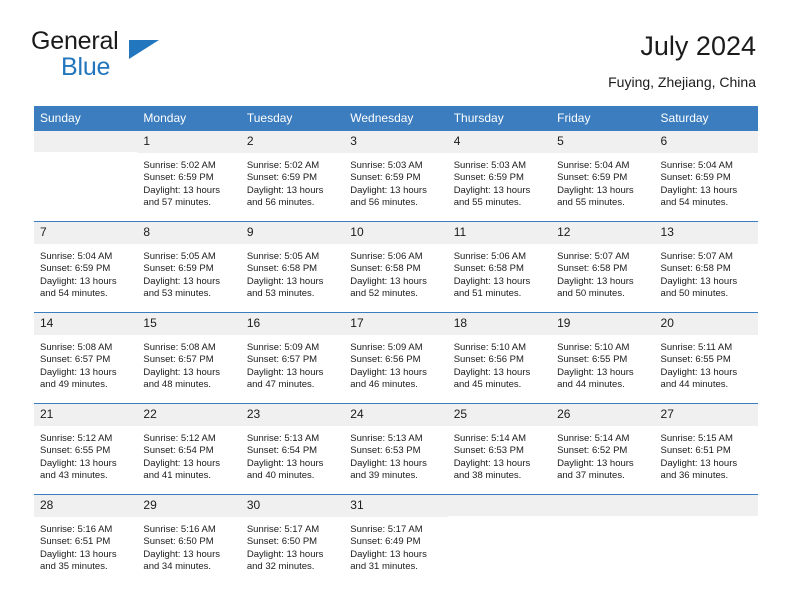 The height and width of the screenshot is (612, 792). Describe the element at coordinates (706, 233) in the screenshot. I see `day-number: 13` at that location.